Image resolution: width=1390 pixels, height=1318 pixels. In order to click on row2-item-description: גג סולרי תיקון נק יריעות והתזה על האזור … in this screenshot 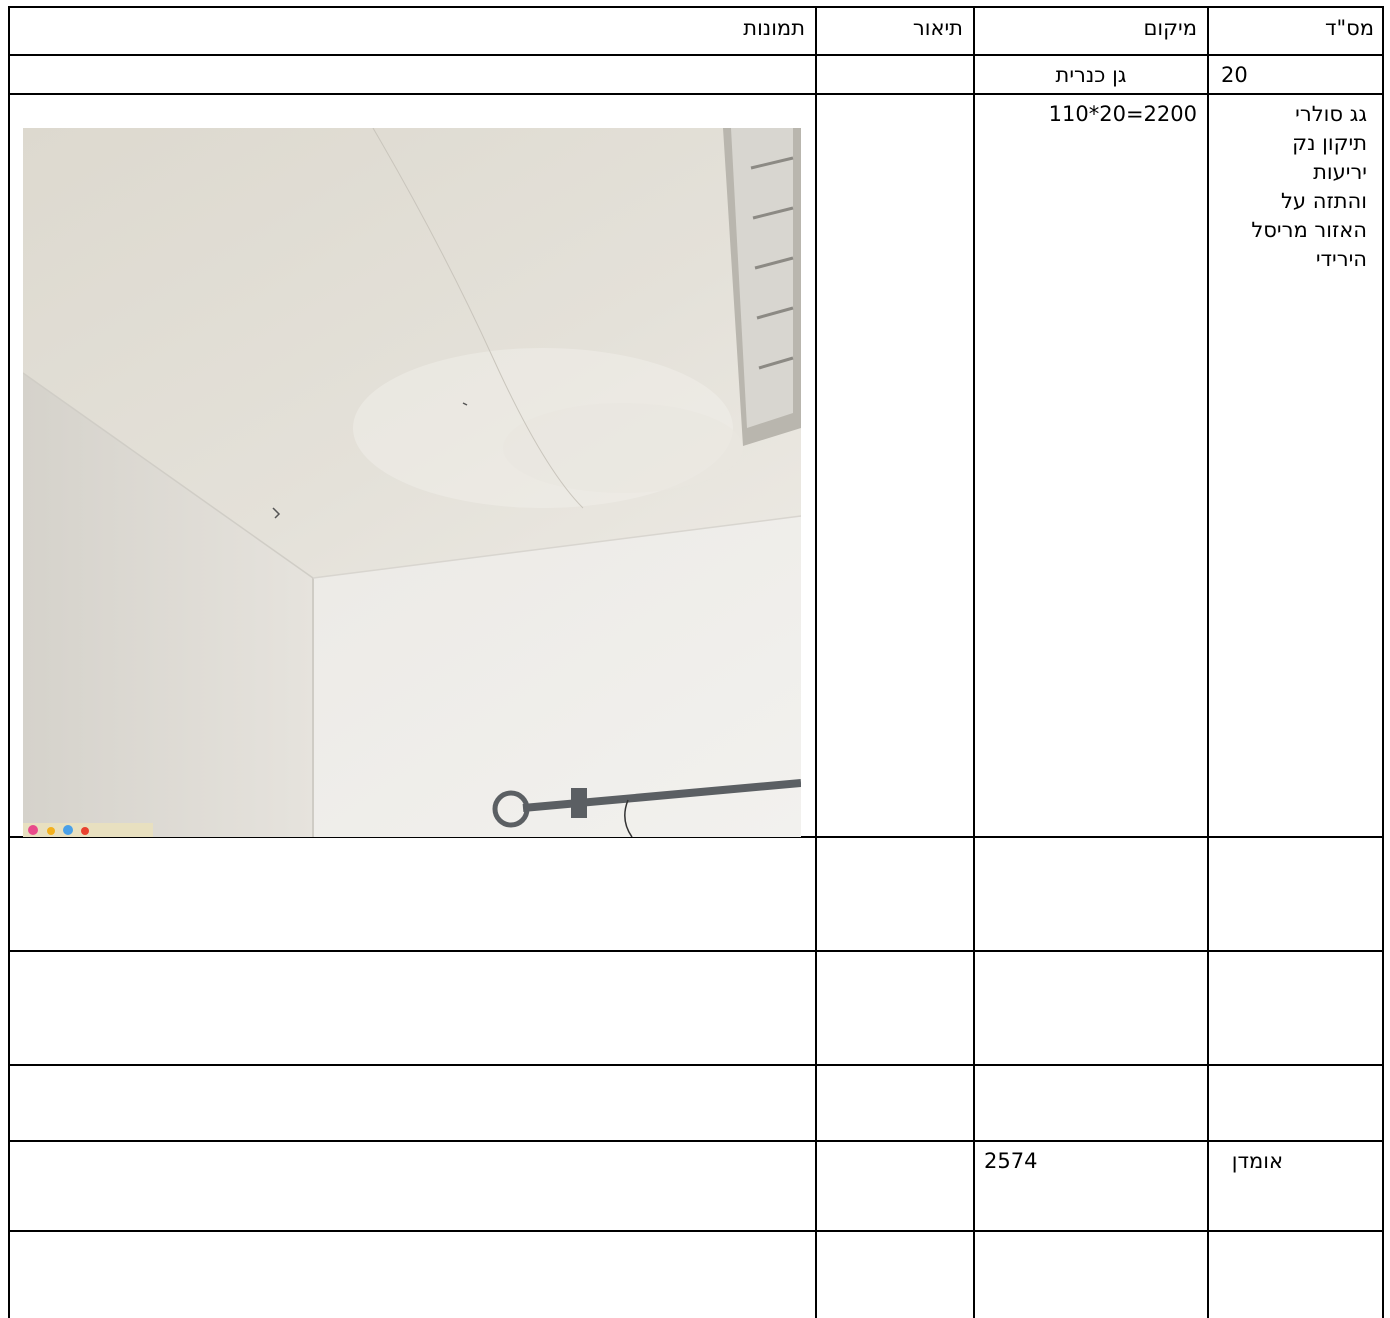, I will do `click(1309, 187)`.